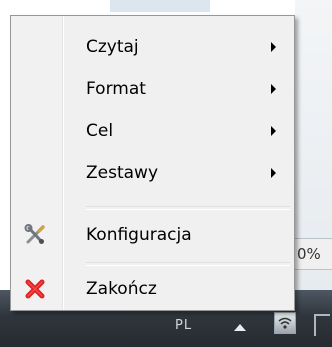  Describe the element at coordinates (313, 145) in the screenshot. I see `background-window: 0%` at that location.